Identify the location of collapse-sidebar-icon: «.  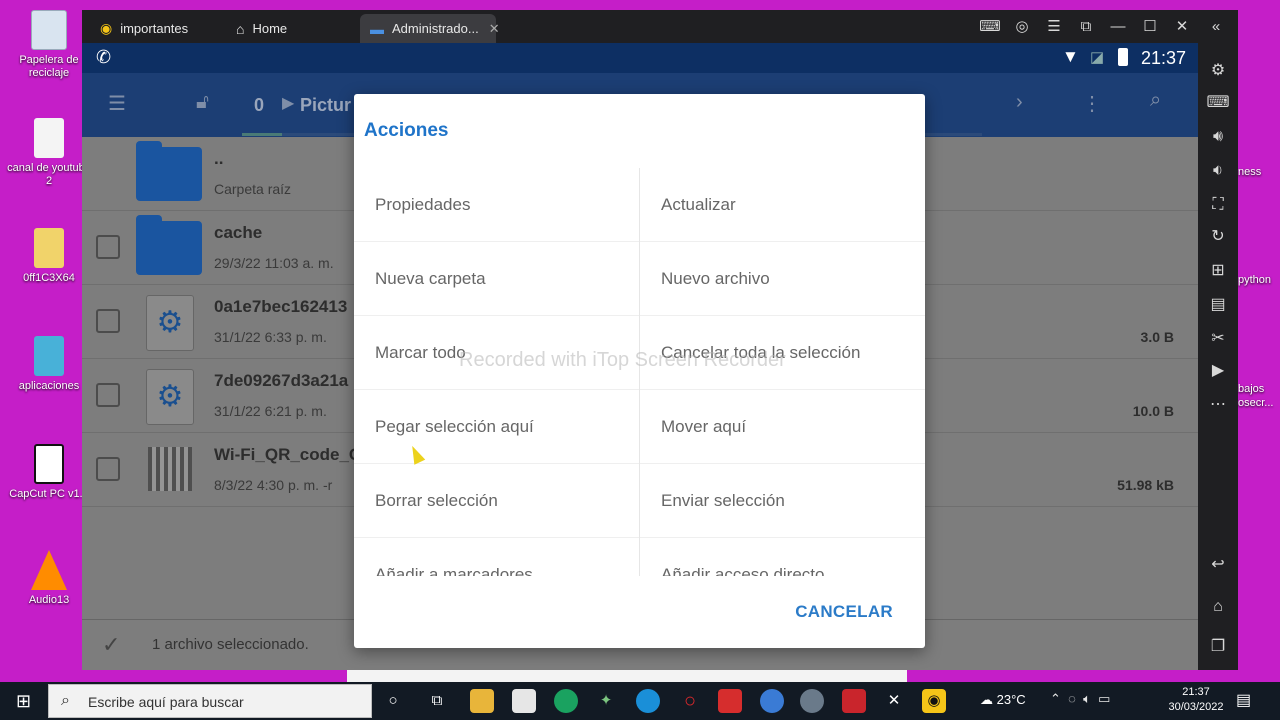
(1216, 27).